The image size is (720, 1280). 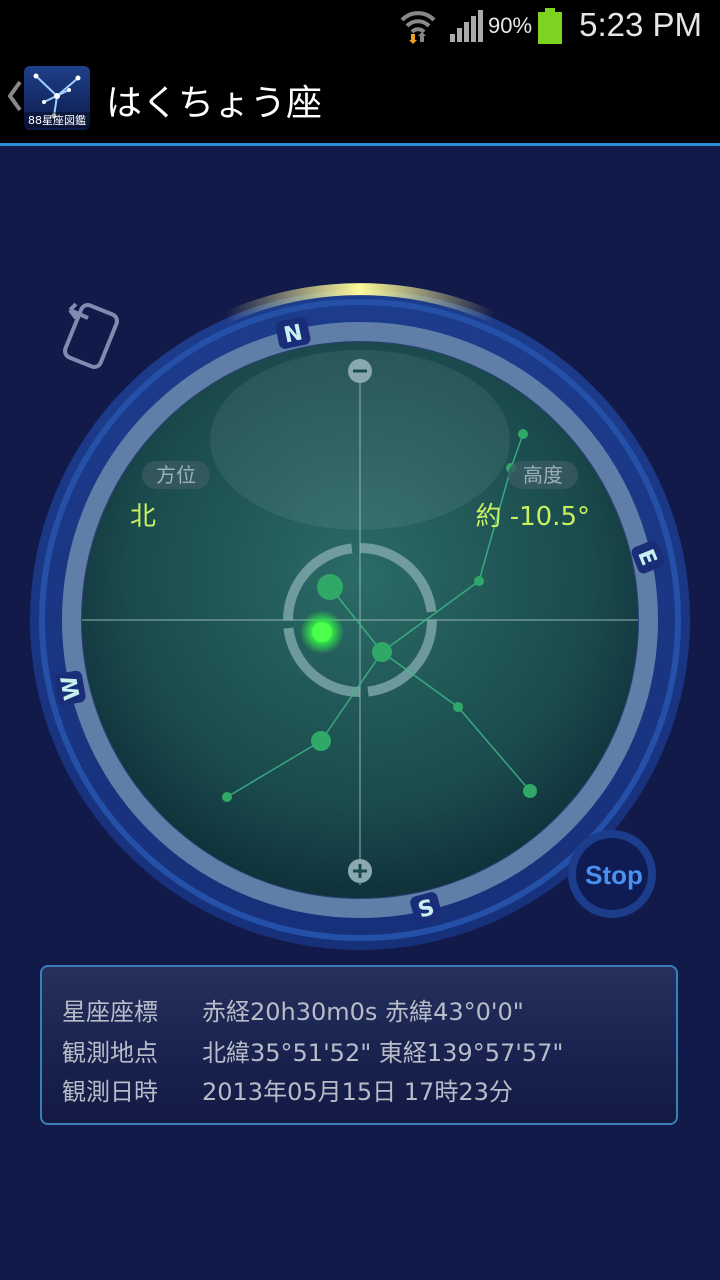 What do you see at coordinates (110, 1053) in the screenshot?
I see `info-key: 観測地点` at bounding box center [110, 1053].